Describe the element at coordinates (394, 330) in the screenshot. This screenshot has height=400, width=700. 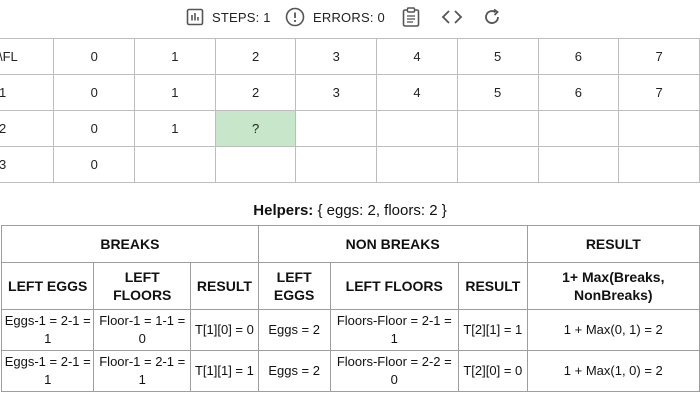
I see `nb-left-floors-cell: Floors-Floor = 2-1 = 1` at that location.